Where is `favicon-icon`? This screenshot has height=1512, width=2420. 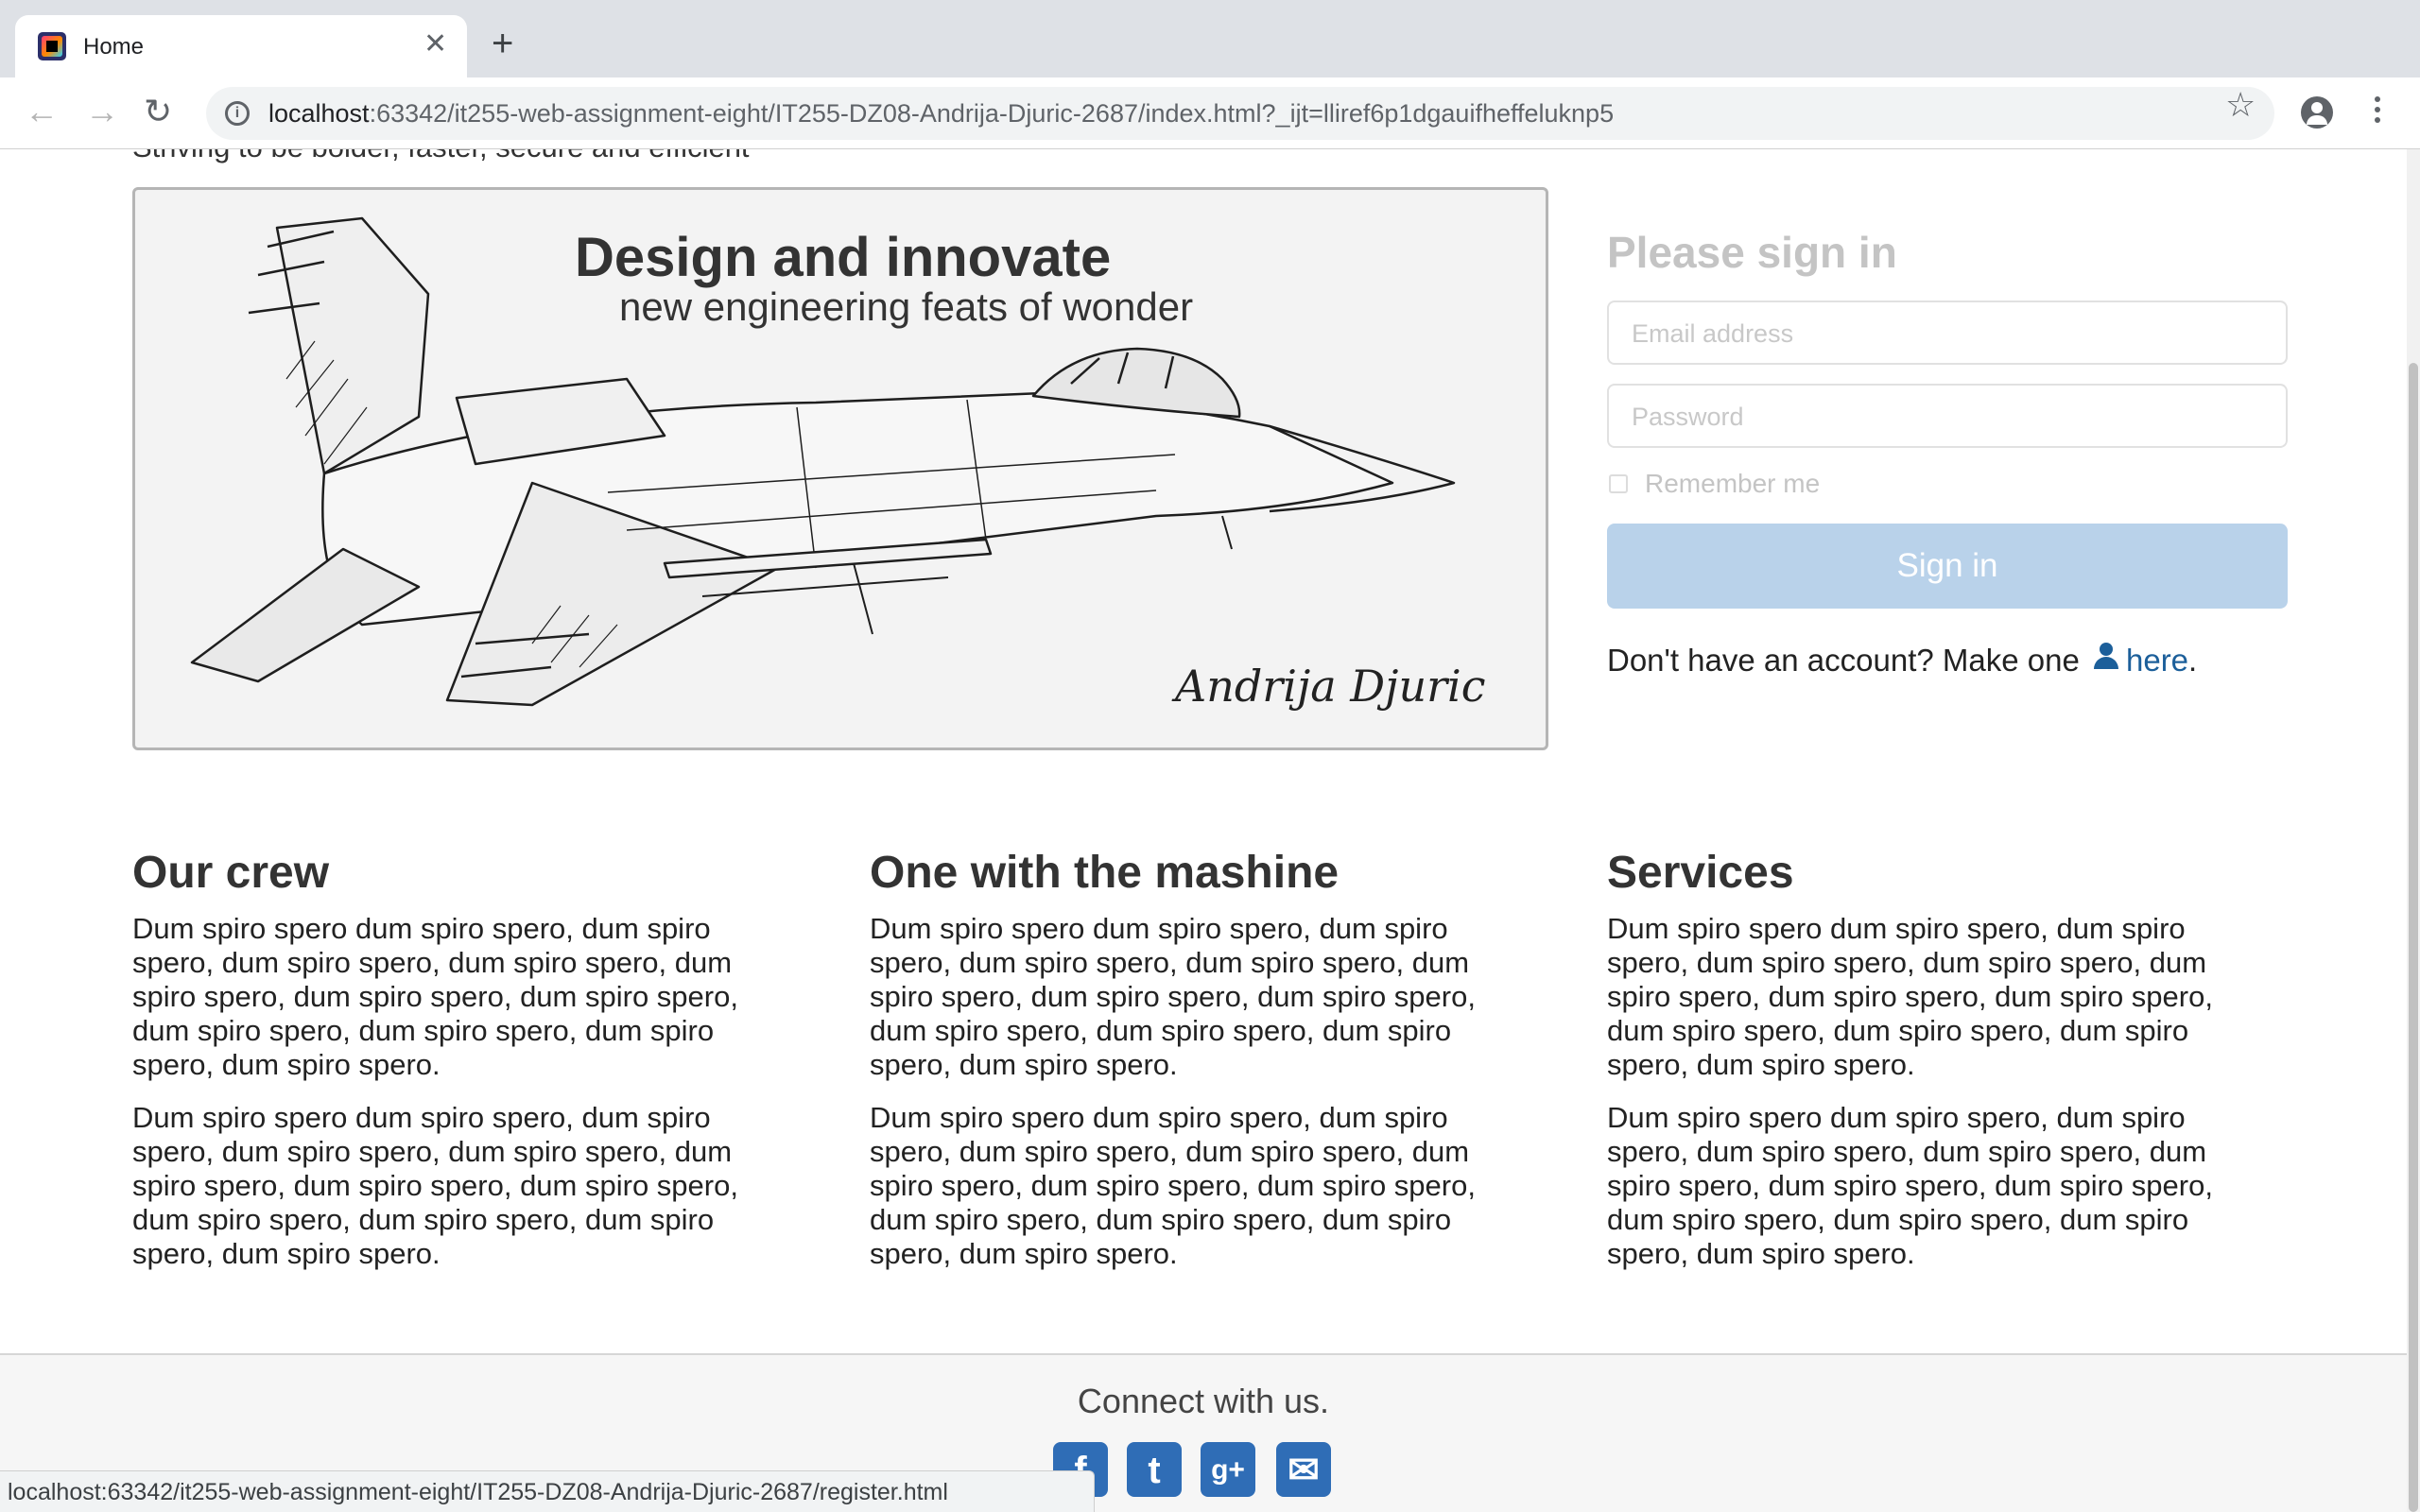
favicon-icon is located at coordinates (52, 46).